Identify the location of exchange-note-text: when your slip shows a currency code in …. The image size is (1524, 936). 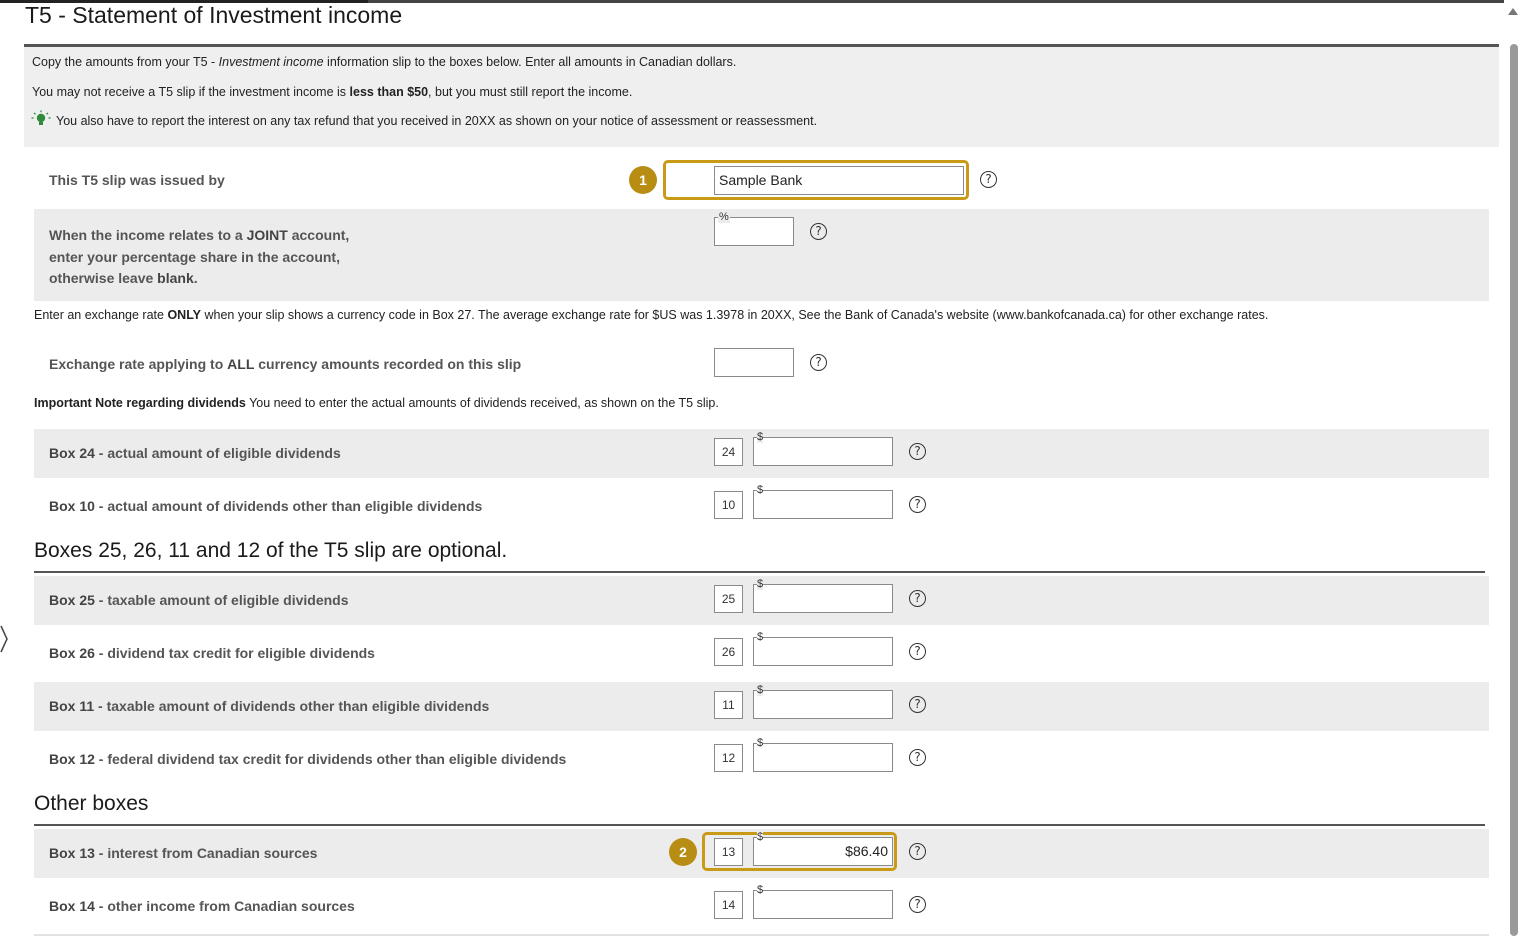
(735, 315).